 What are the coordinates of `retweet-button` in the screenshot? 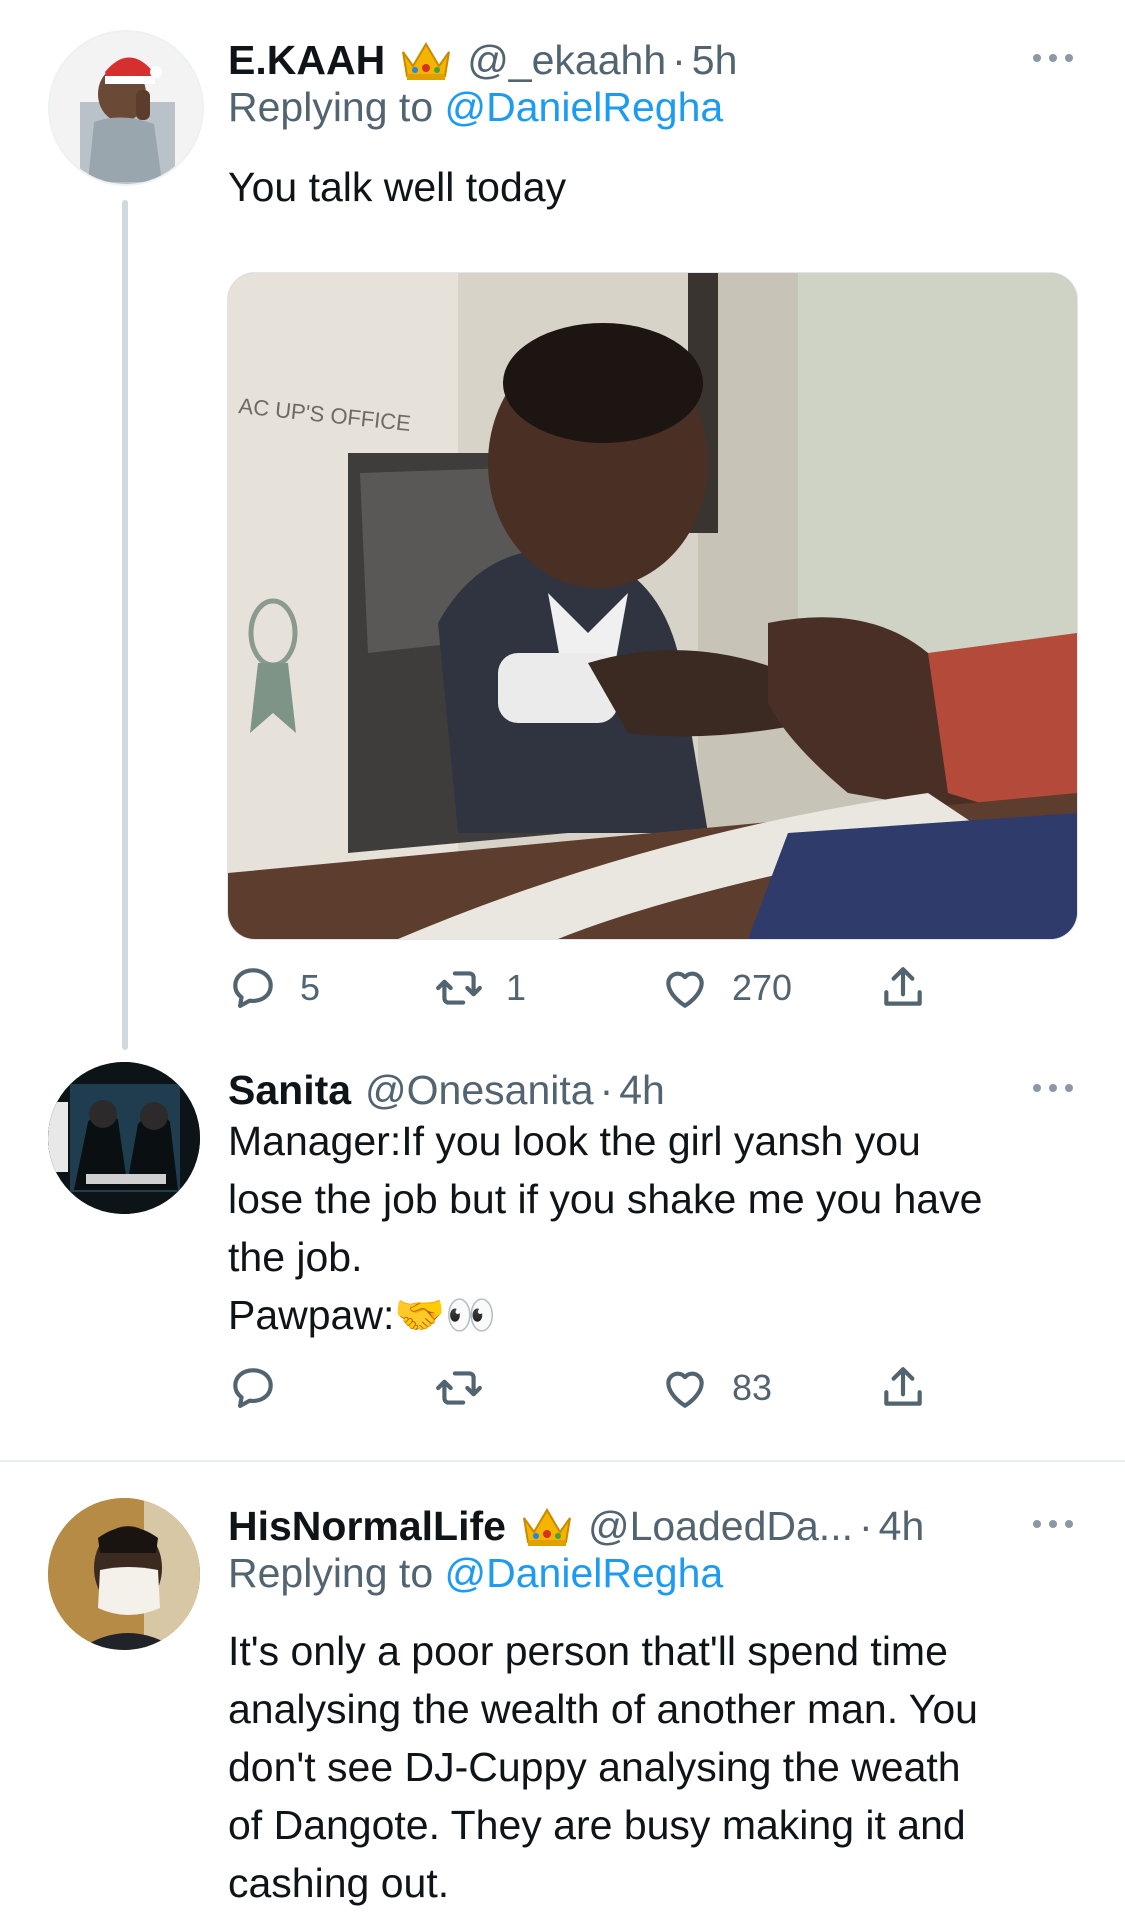 It's located at (470, 1388).